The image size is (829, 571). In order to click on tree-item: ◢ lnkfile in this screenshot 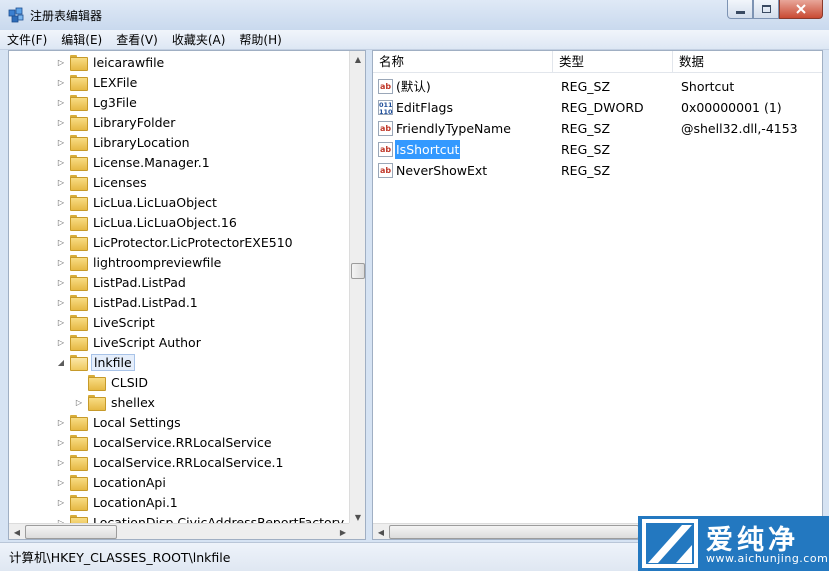, I will do `click(95, 362)`.